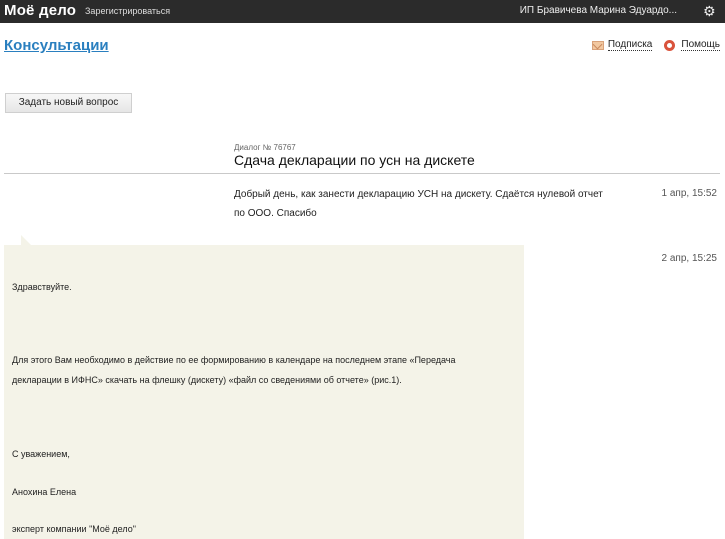 The image size is (725, 539). I want to click on help-label: Помощь, so click(700, 45).